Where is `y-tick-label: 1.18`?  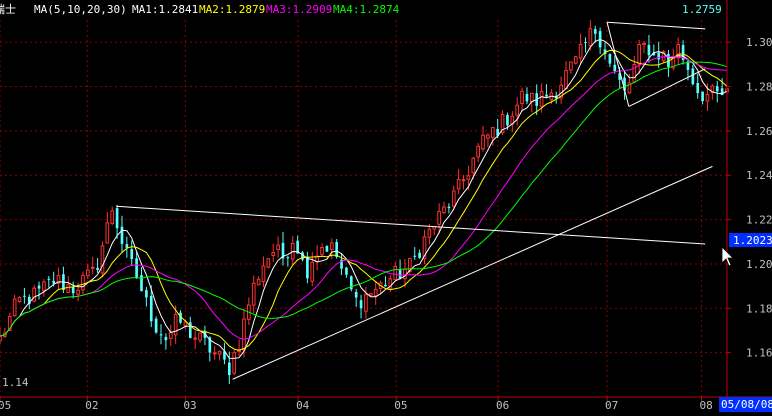 y-tick-label: 1.18 is located at coordinates (759, 308).